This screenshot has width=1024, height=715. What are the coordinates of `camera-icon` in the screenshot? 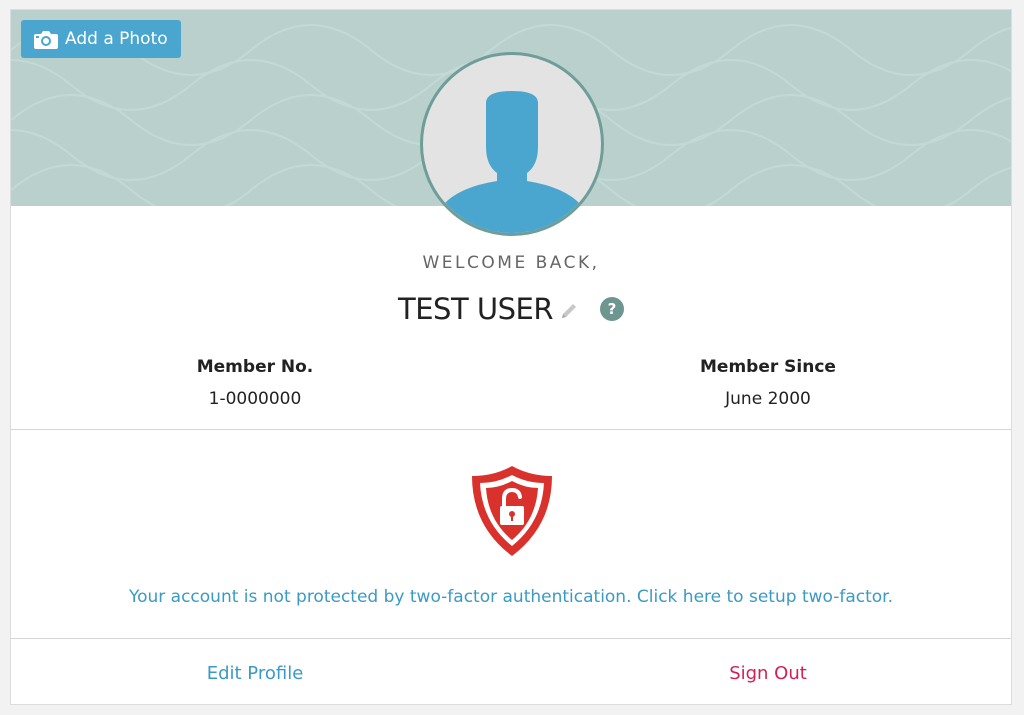 It's located at (46, 39).